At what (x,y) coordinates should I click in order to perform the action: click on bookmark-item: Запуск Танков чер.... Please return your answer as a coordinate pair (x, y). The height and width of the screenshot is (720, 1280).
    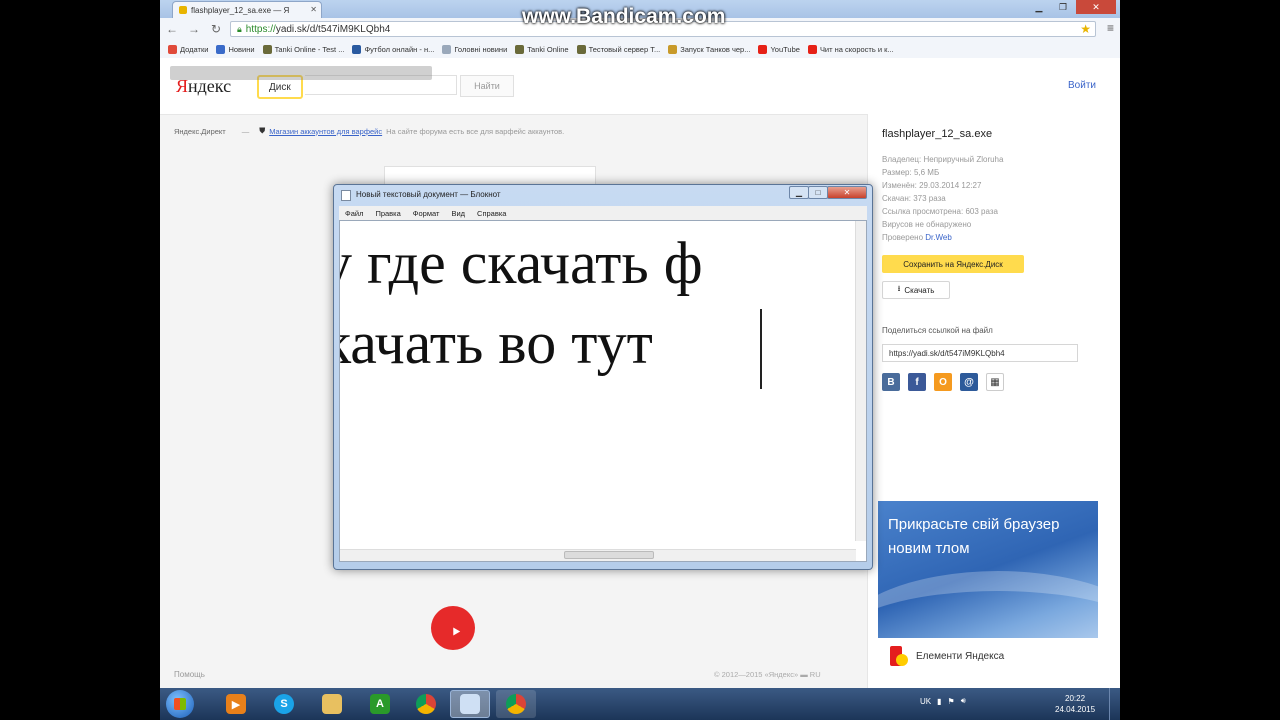
    Looking at the image, I should click on (709, 49).